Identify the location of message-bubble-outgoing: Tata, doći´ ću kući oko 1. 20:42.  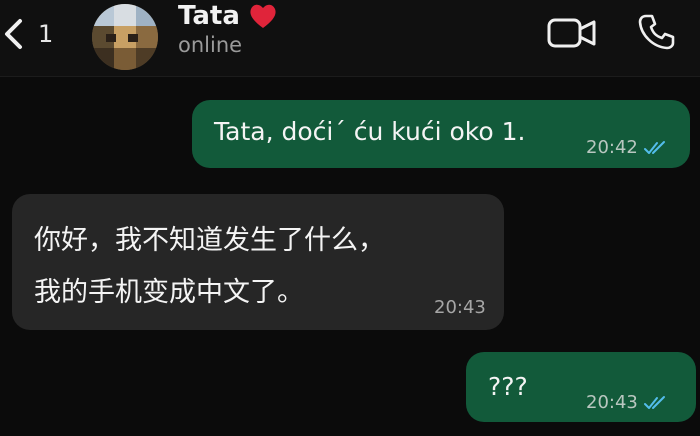
(441, 134).